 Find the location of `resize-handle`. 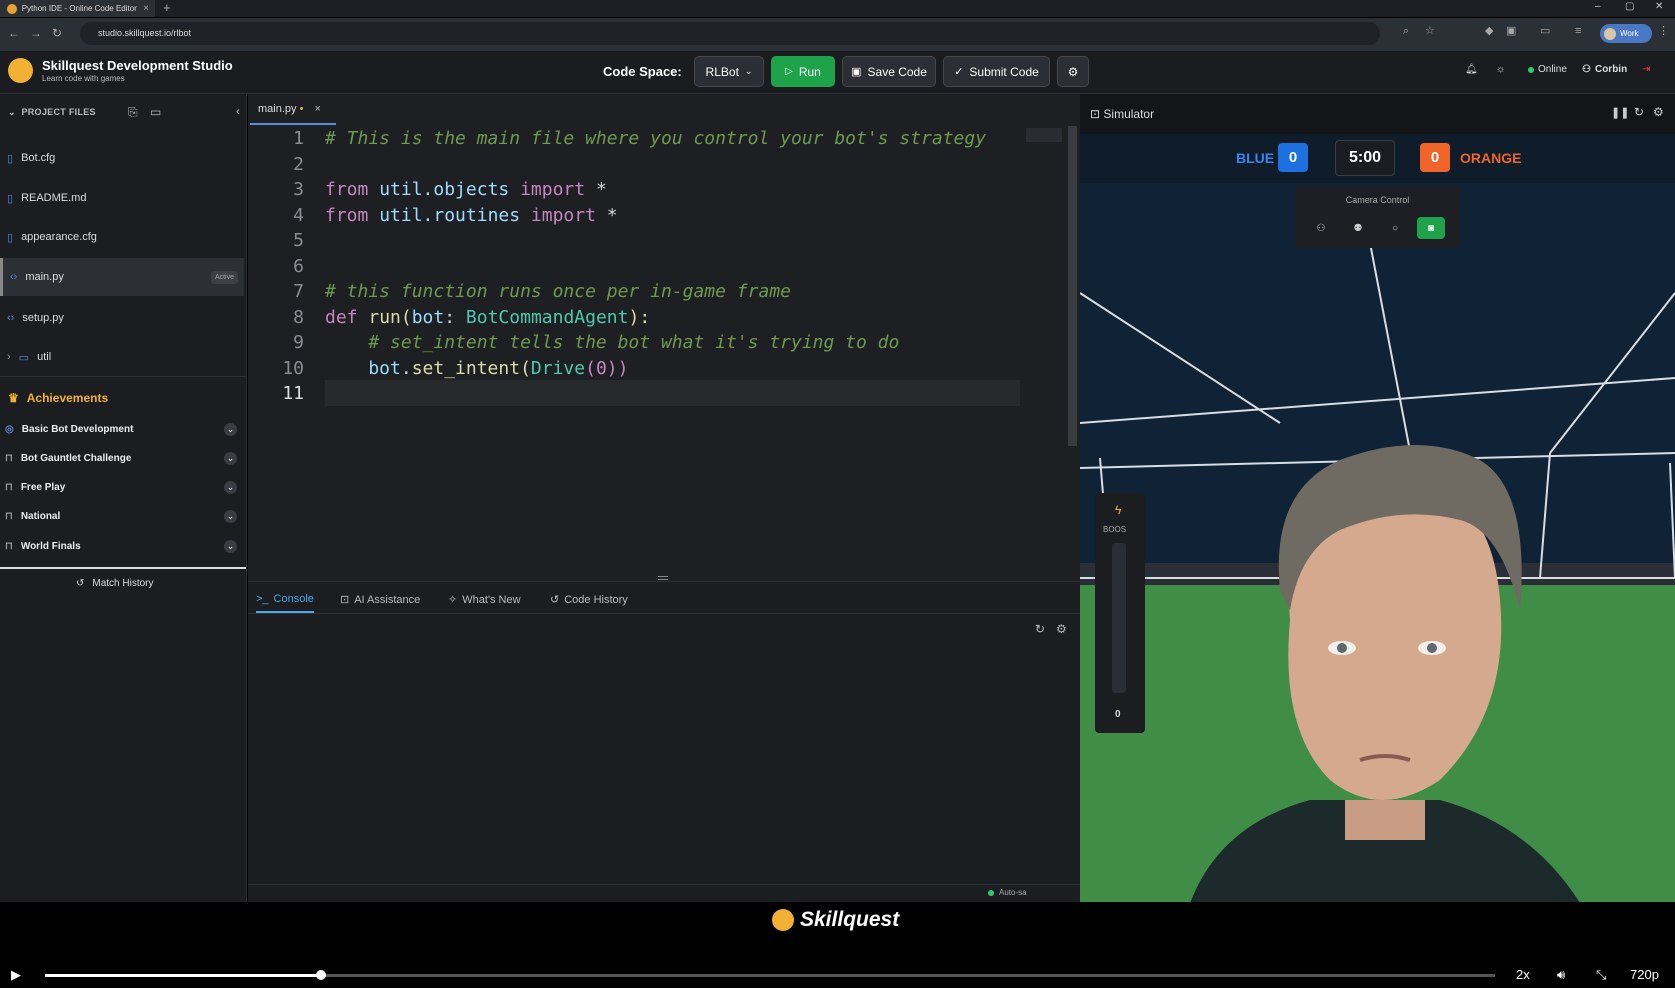

resize-handle is located at coordinates (663, 578).